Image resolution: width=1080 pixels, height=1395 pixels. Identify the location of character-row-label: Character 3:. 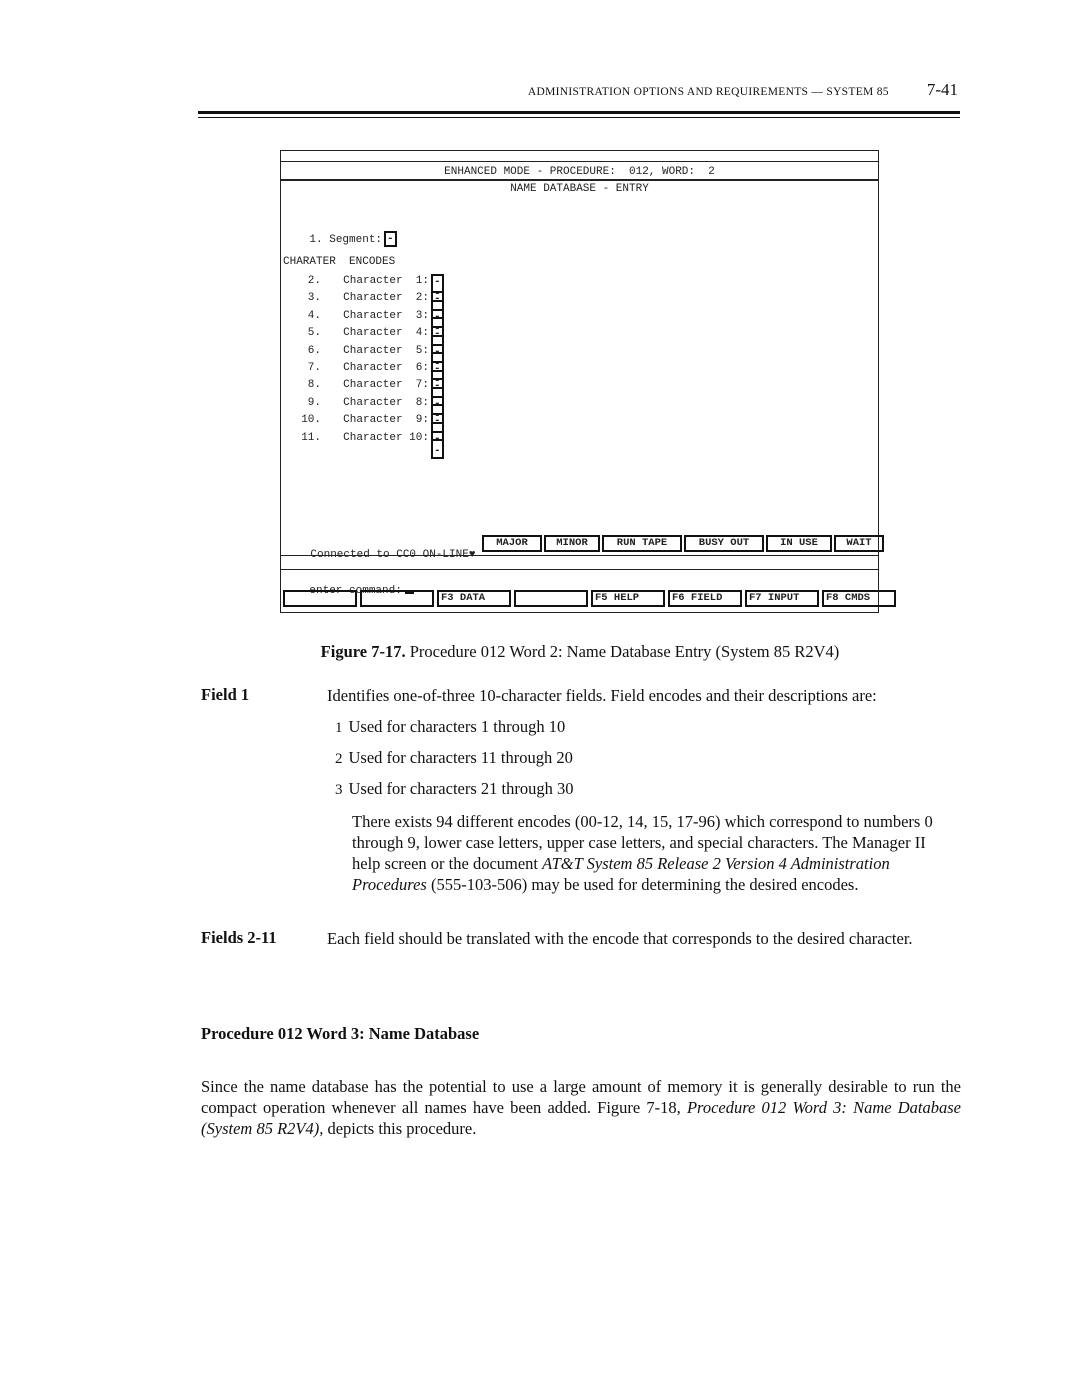
(386, 315).